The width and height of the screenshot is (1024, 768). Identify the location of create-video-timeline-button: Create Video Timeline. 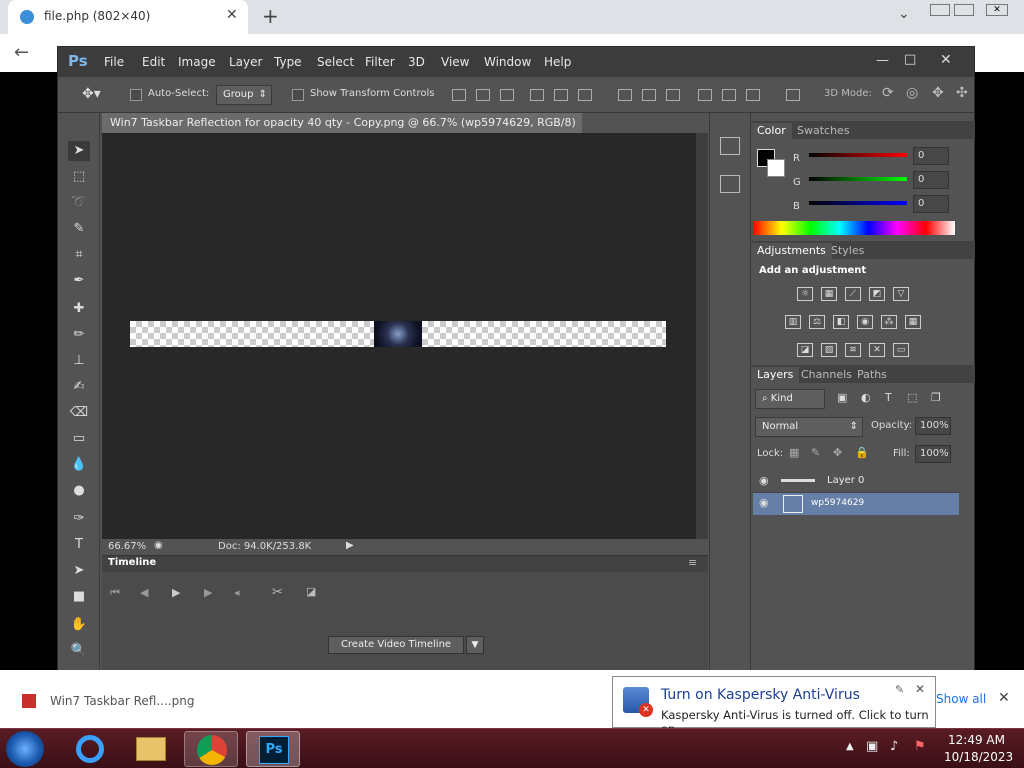
(396, 645).